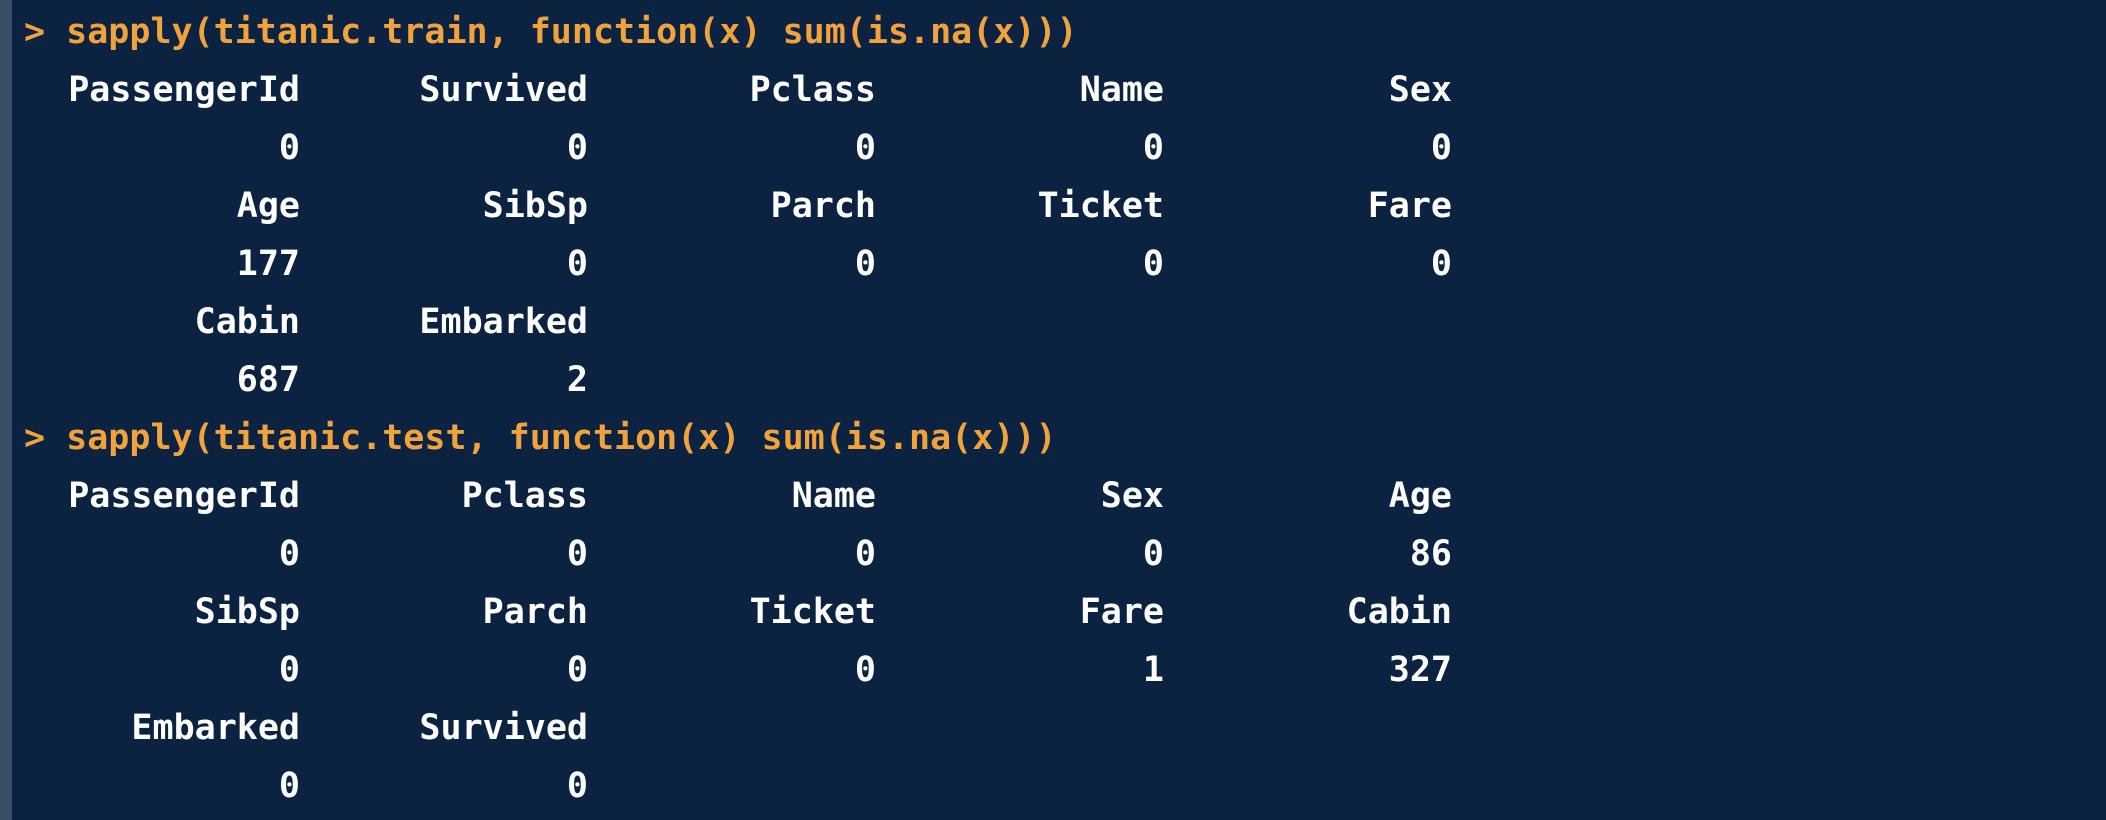  What do you see at coordinates (1420, 670) in the screenshot?
I see `output-cell: 327` at bounding box center [1420, 670].